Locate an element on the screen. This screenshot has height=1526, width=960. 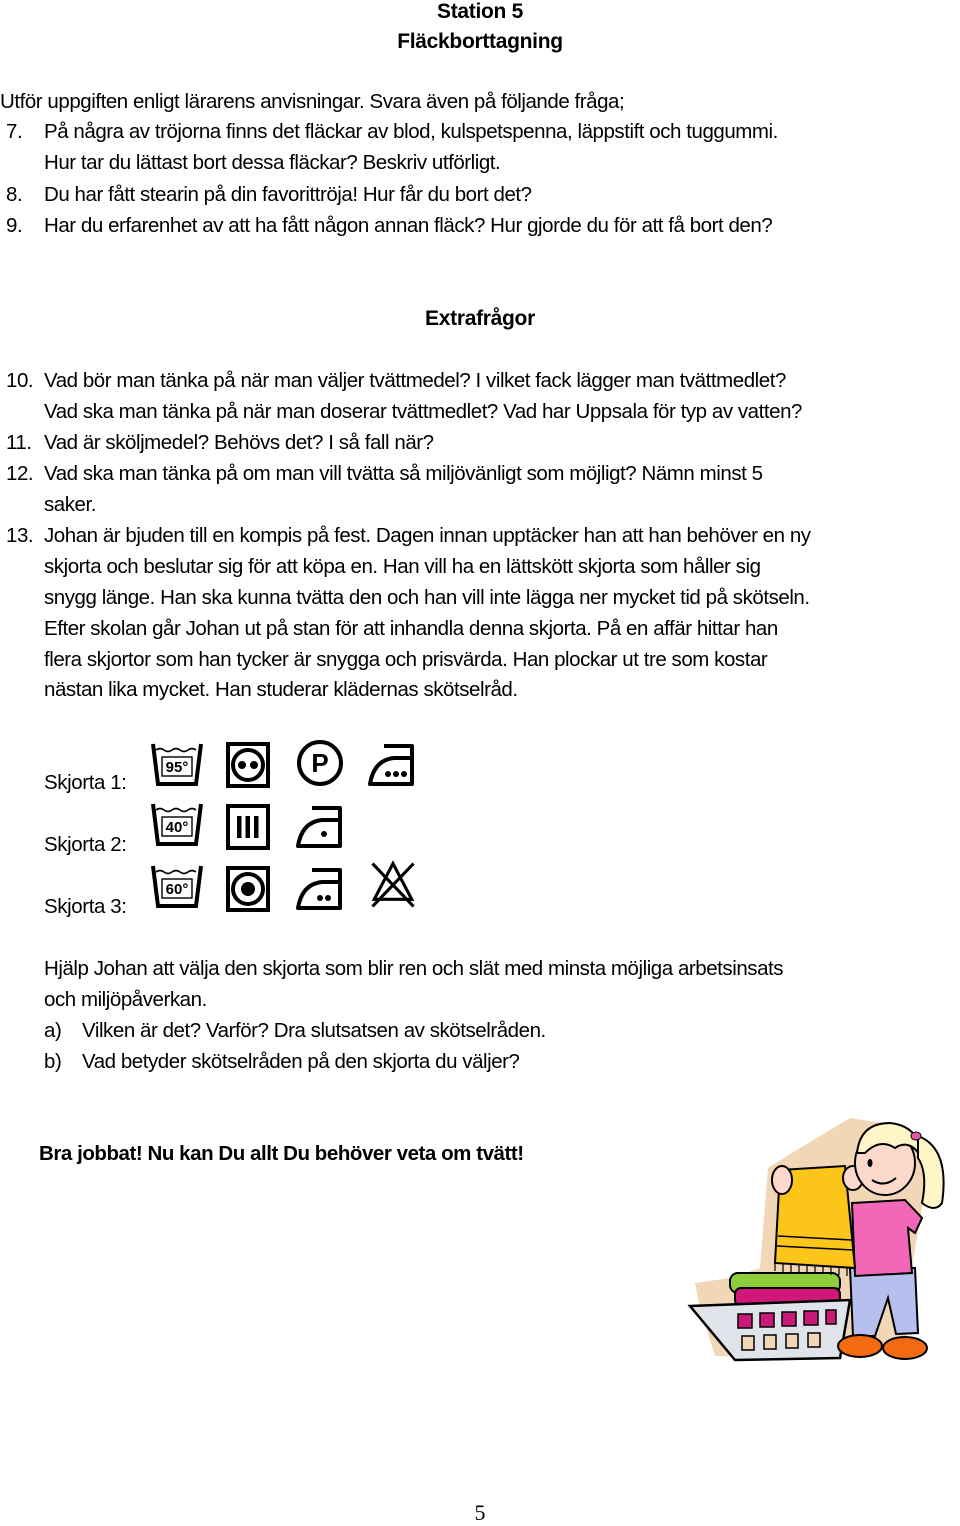
wash-40-icon: 40° is located at coordinates (177, 825).